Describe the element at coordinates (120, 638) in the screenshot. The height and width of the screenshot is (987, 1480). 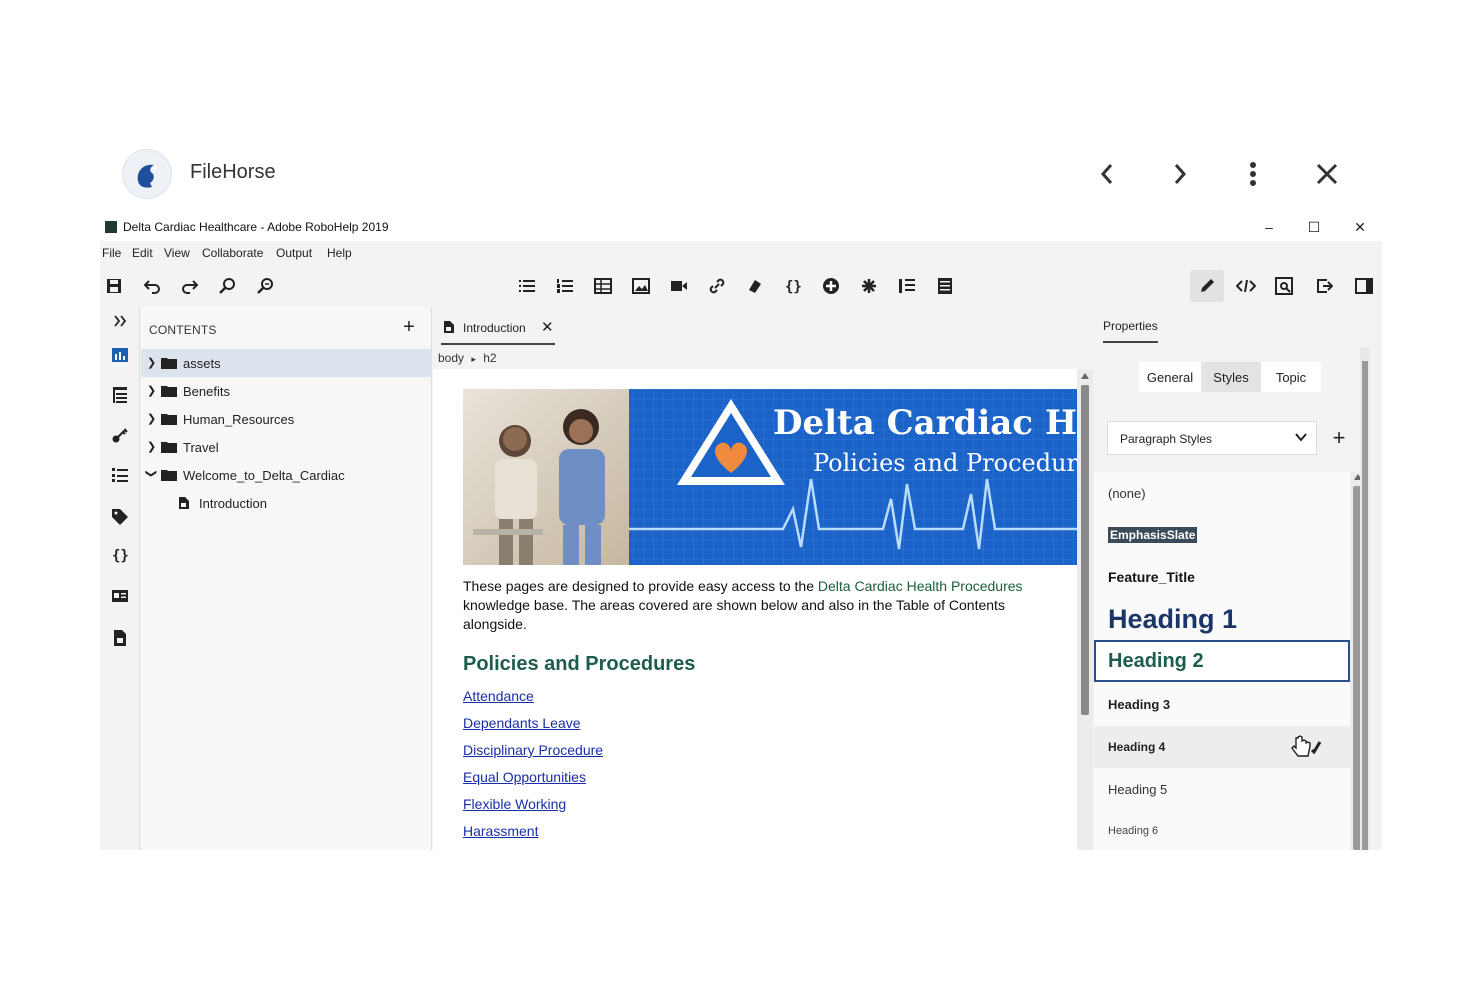
I see `file-panel-icon` at that location.